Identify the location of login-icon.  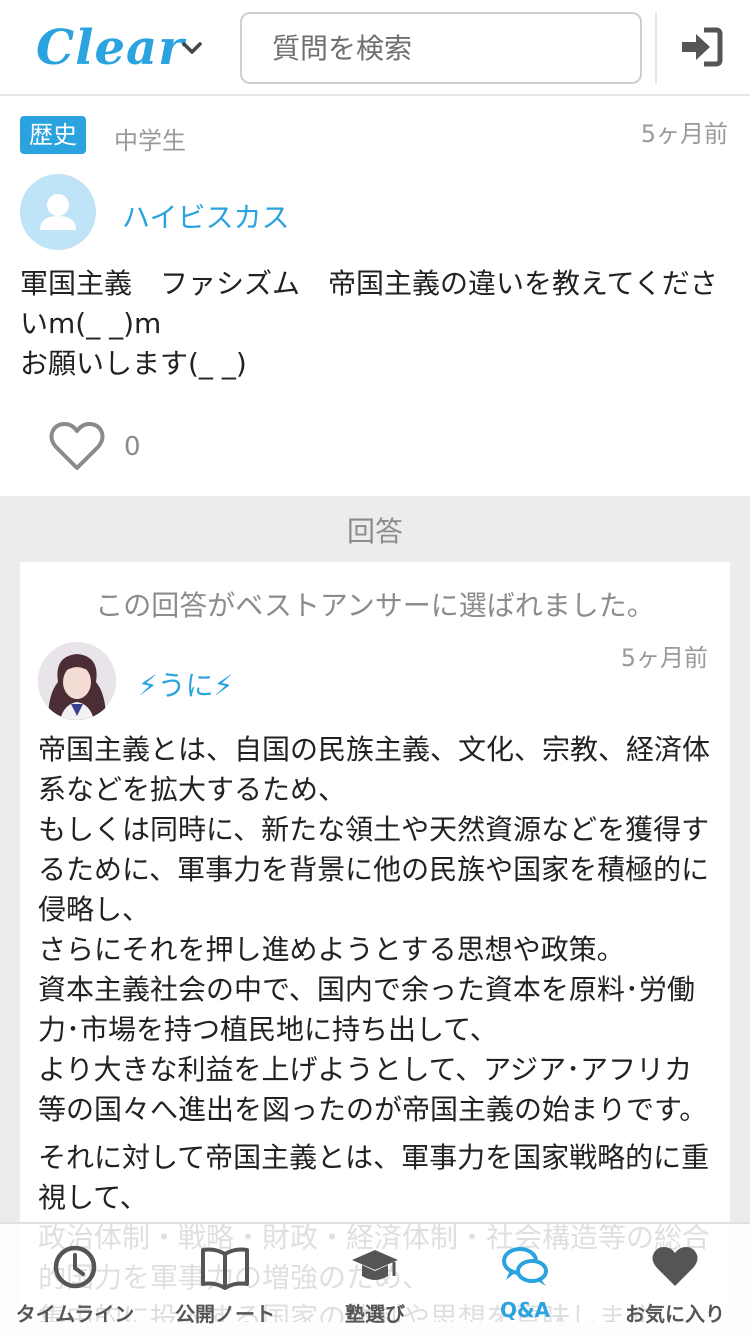
(701, 47).